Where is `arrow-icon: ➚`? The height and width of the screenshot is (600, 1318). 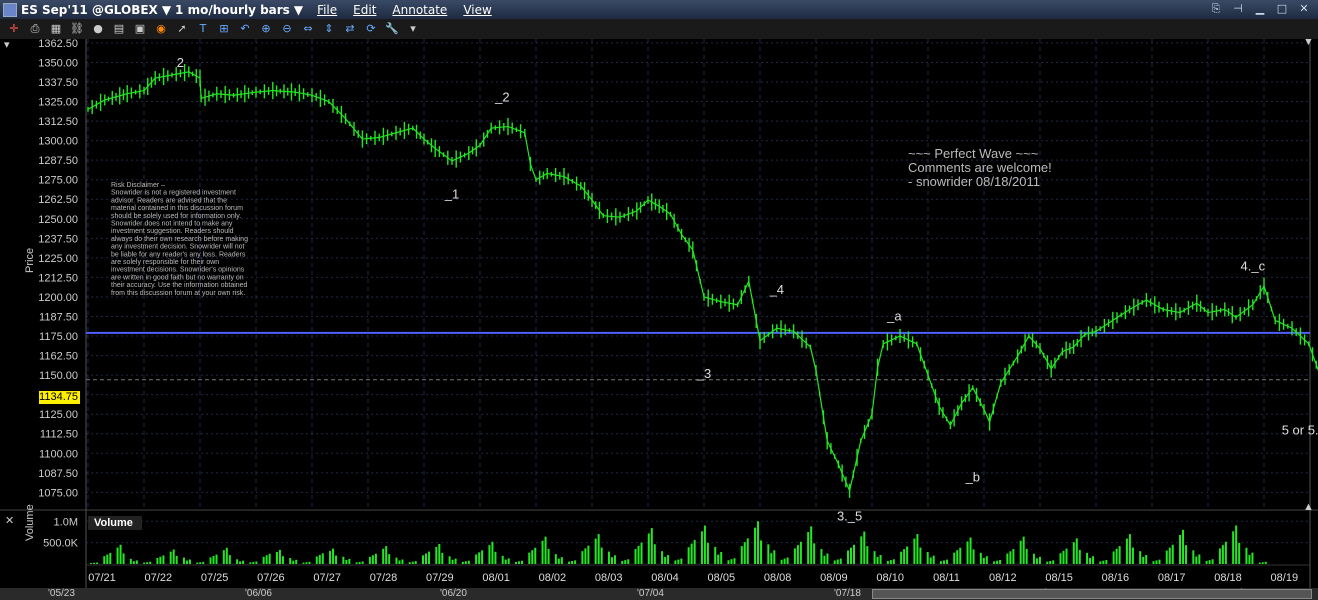 arrow-icon: ➚ is located at coordinates (182, 29).